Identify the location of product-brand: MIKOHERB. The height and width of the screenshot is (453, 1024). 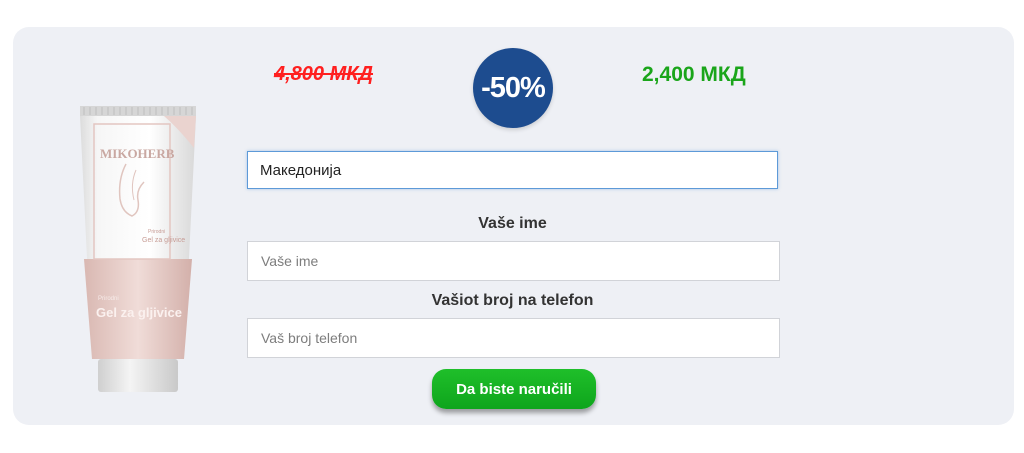
(137, 153).